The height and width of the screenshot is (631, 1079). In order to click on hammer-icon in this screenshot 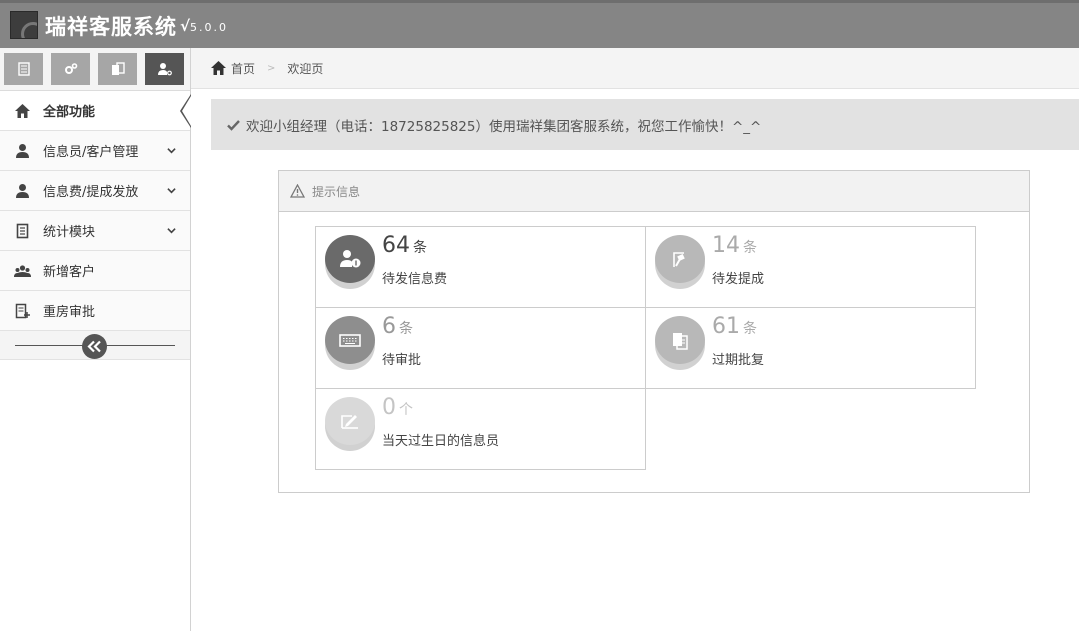, I will do `click(679, 259)`.